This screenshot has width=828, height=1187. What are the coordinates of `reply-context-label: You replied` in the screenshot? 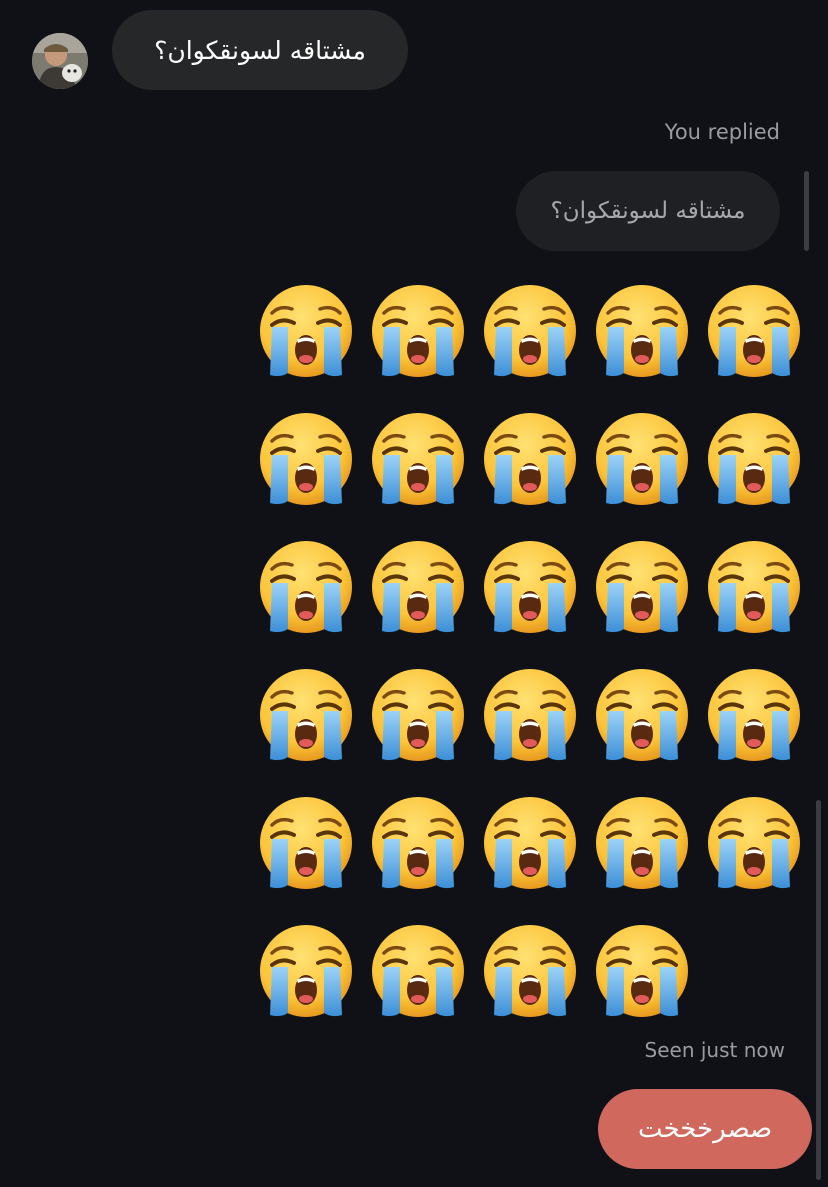 It's located at (722, 132).